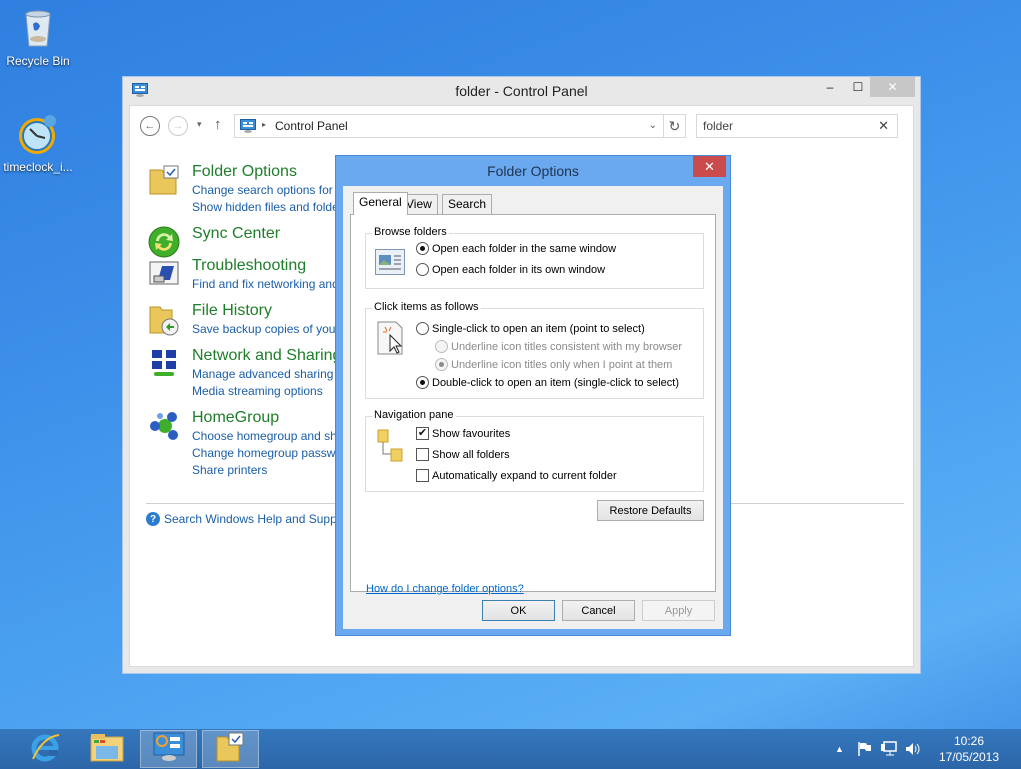 The width and height of the screenshot is (1021, 769). I want to click on file-history-icon, so click(165, 320).